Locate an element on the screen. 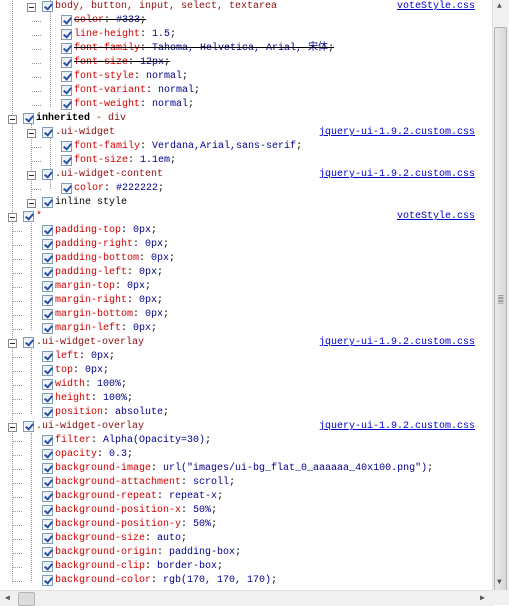  selector-text: .ui-widget-content is located at coordinates (109, 174).